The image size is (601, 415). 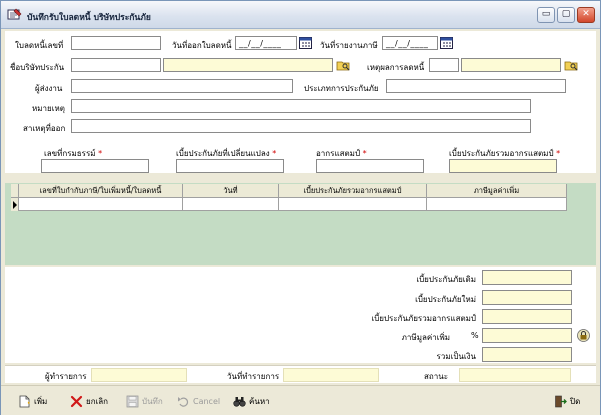 I want to click on save-disk-icon, so click(x=132, y=401).